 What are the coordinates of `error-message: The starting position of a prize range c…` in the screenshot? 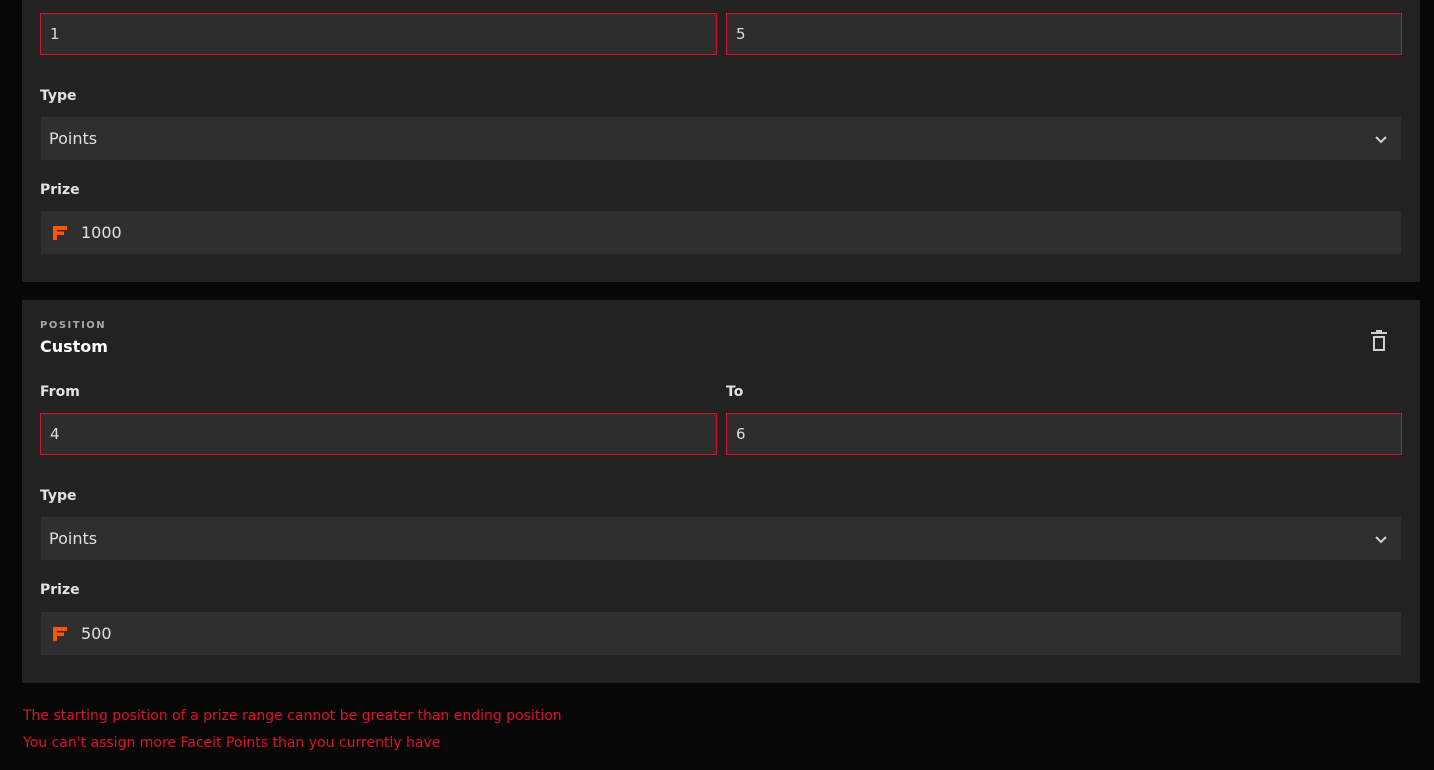 It's located at (292, 716).